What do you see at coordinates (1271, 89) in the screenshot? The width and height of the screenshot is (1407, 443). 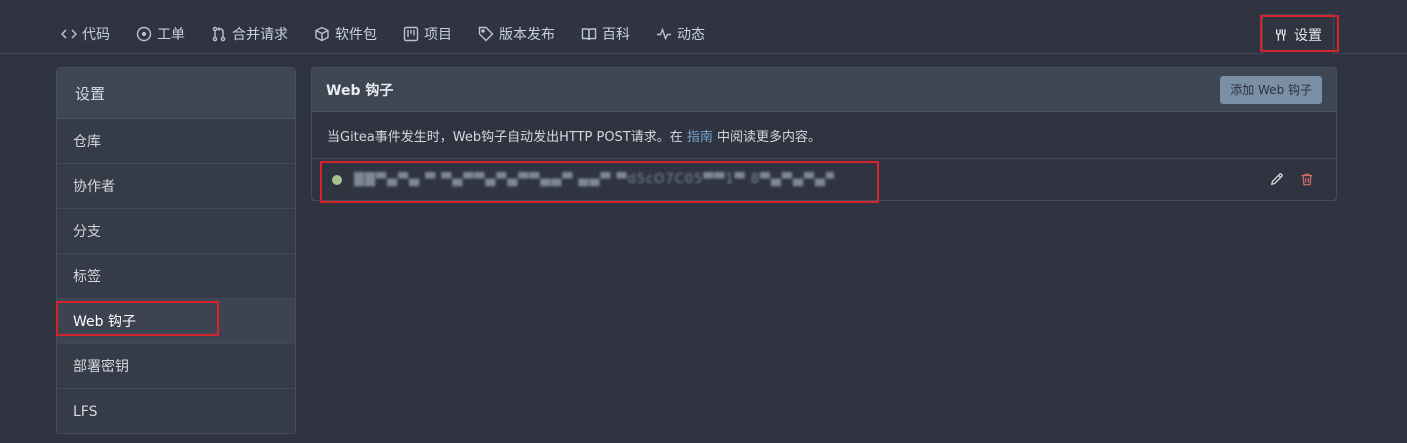 I see `add-webhook-button: 添加 Web 钩子` at bounding box center [1271, 89].